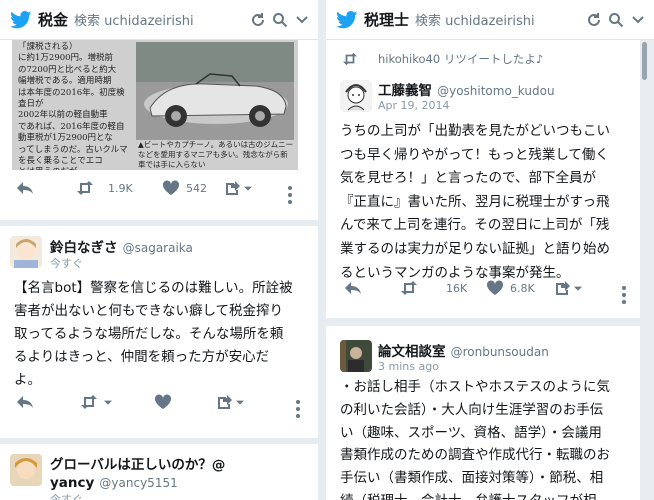 Image resolution: width=654 pixels, height=500 pixels. What do you see at coordinates (472, 409) in the screenshot?
I see `tweet-text-line: の利いた会話）・大人向け生涯学習のお手伝` at bounding box center [472, 409].